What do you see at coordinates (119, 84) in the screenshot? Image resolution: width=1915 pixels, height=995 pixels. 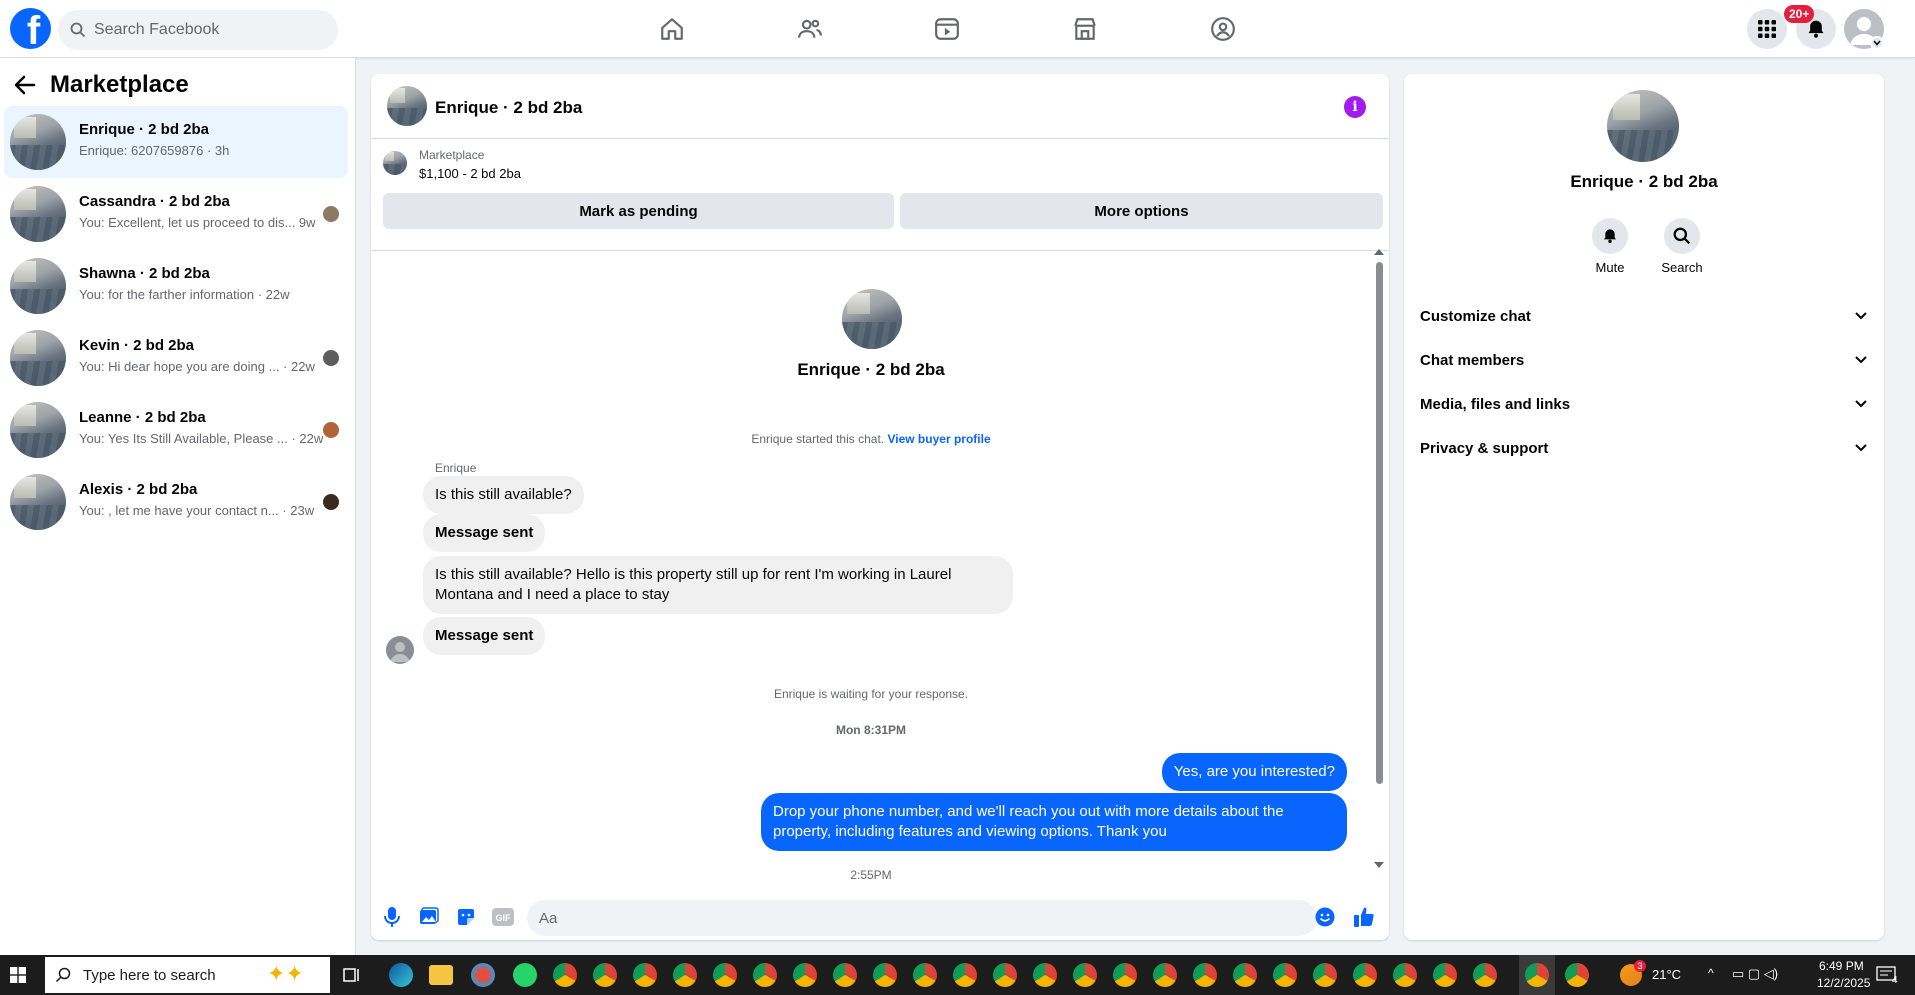 I see `marketplace-title: Marketplace` at bounding box center [119, 84].